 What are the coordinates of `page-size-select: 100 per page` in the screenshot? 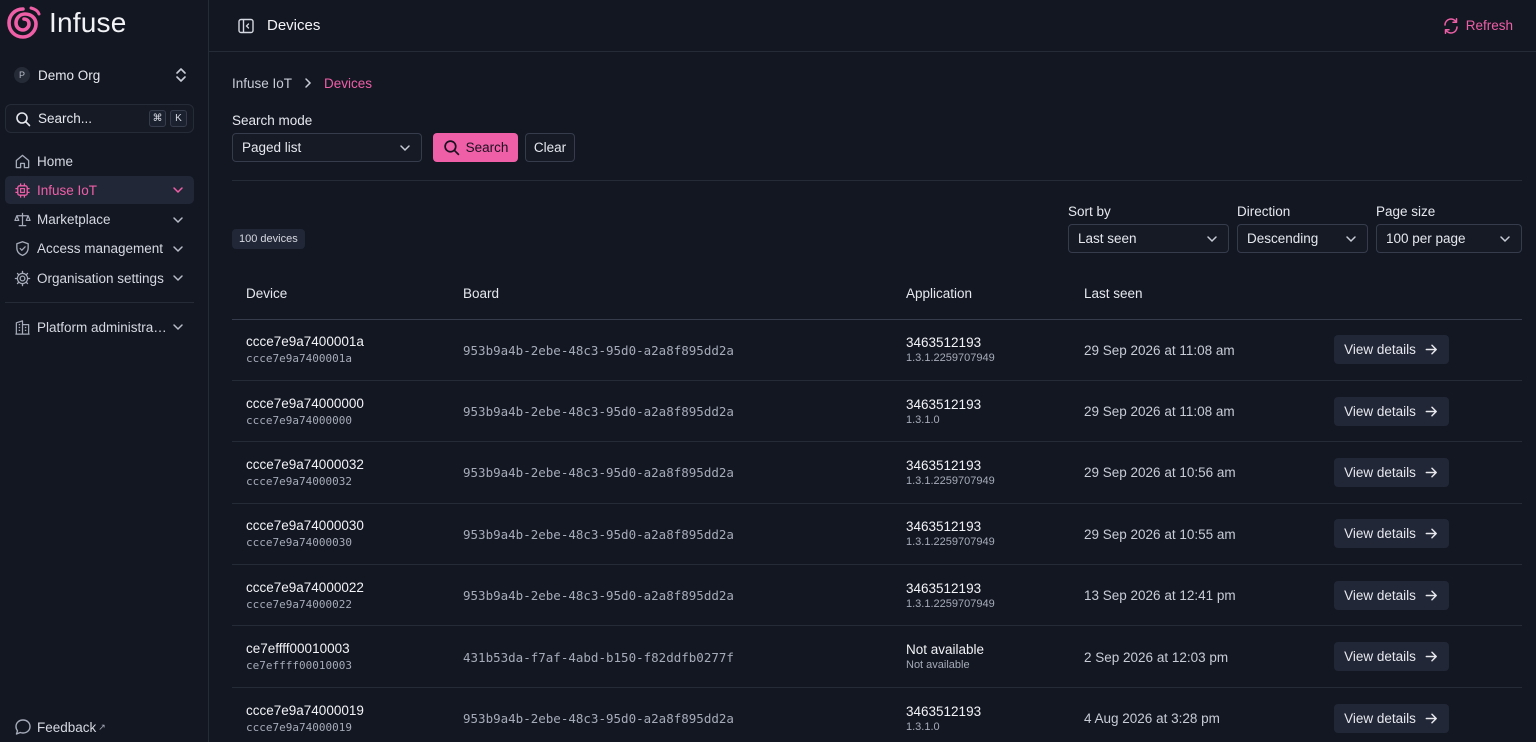 It's located at (1449, 238).